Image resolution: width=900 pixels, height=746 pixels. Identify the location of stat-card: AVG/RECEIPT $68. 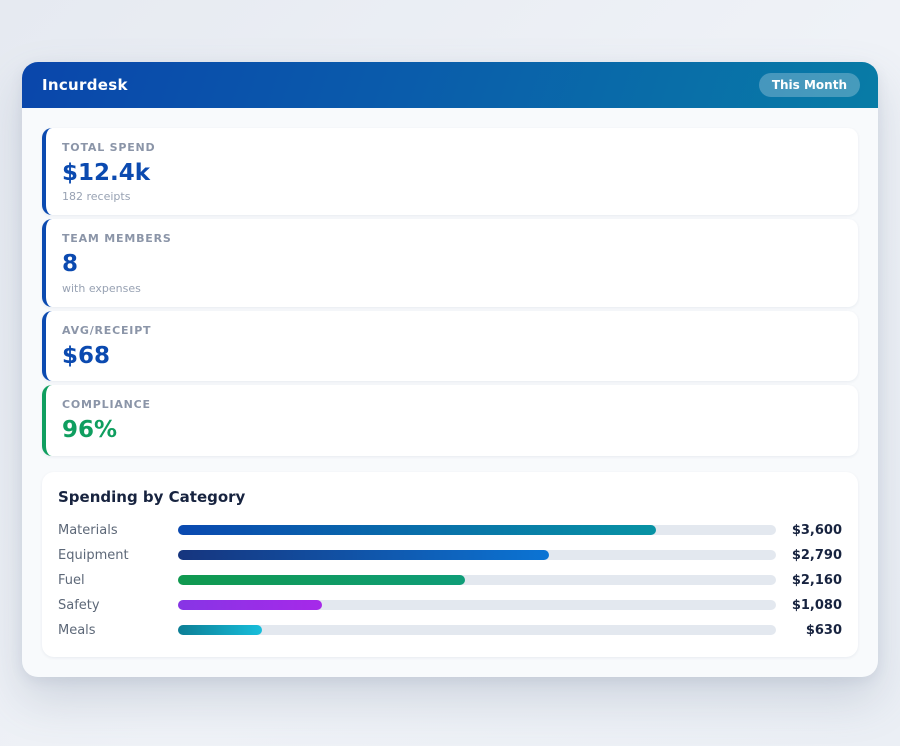
(450, 346).